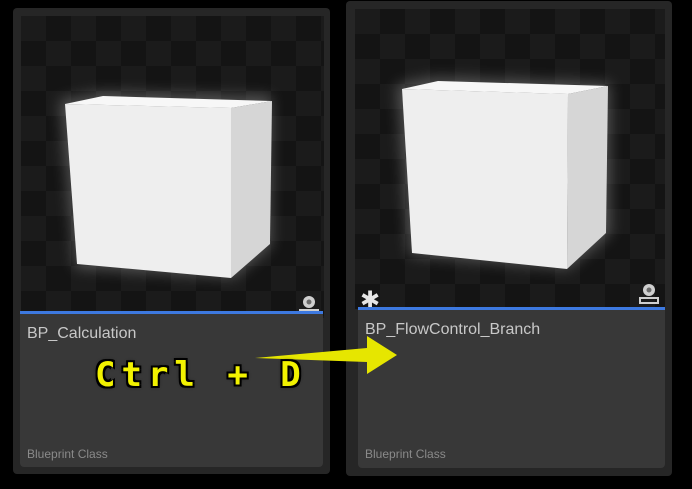 The height and width of the screenshot is (489, 692). I want to click on asset-name: BP_Calculation, so click(82, 333).